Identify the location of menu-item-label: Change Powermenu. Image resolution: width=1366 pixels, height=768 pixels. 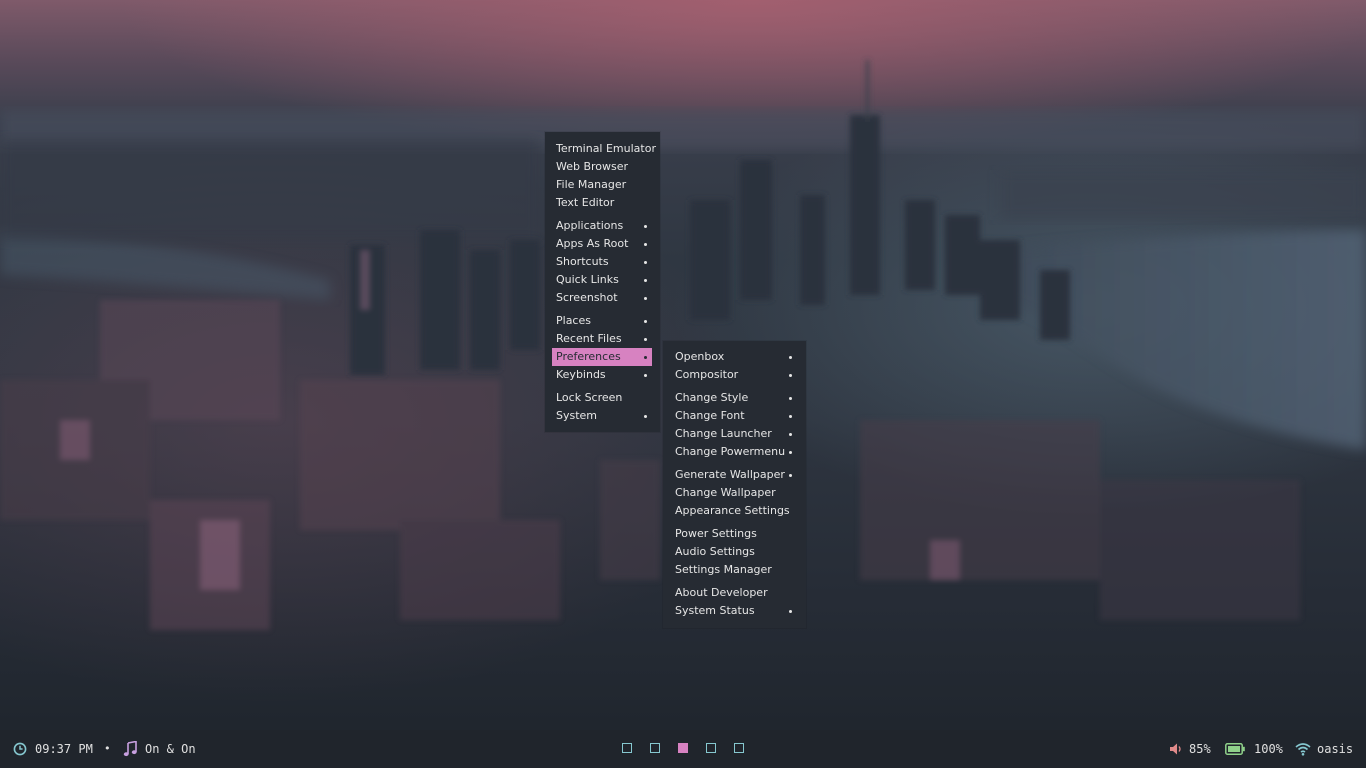
(730, 451).